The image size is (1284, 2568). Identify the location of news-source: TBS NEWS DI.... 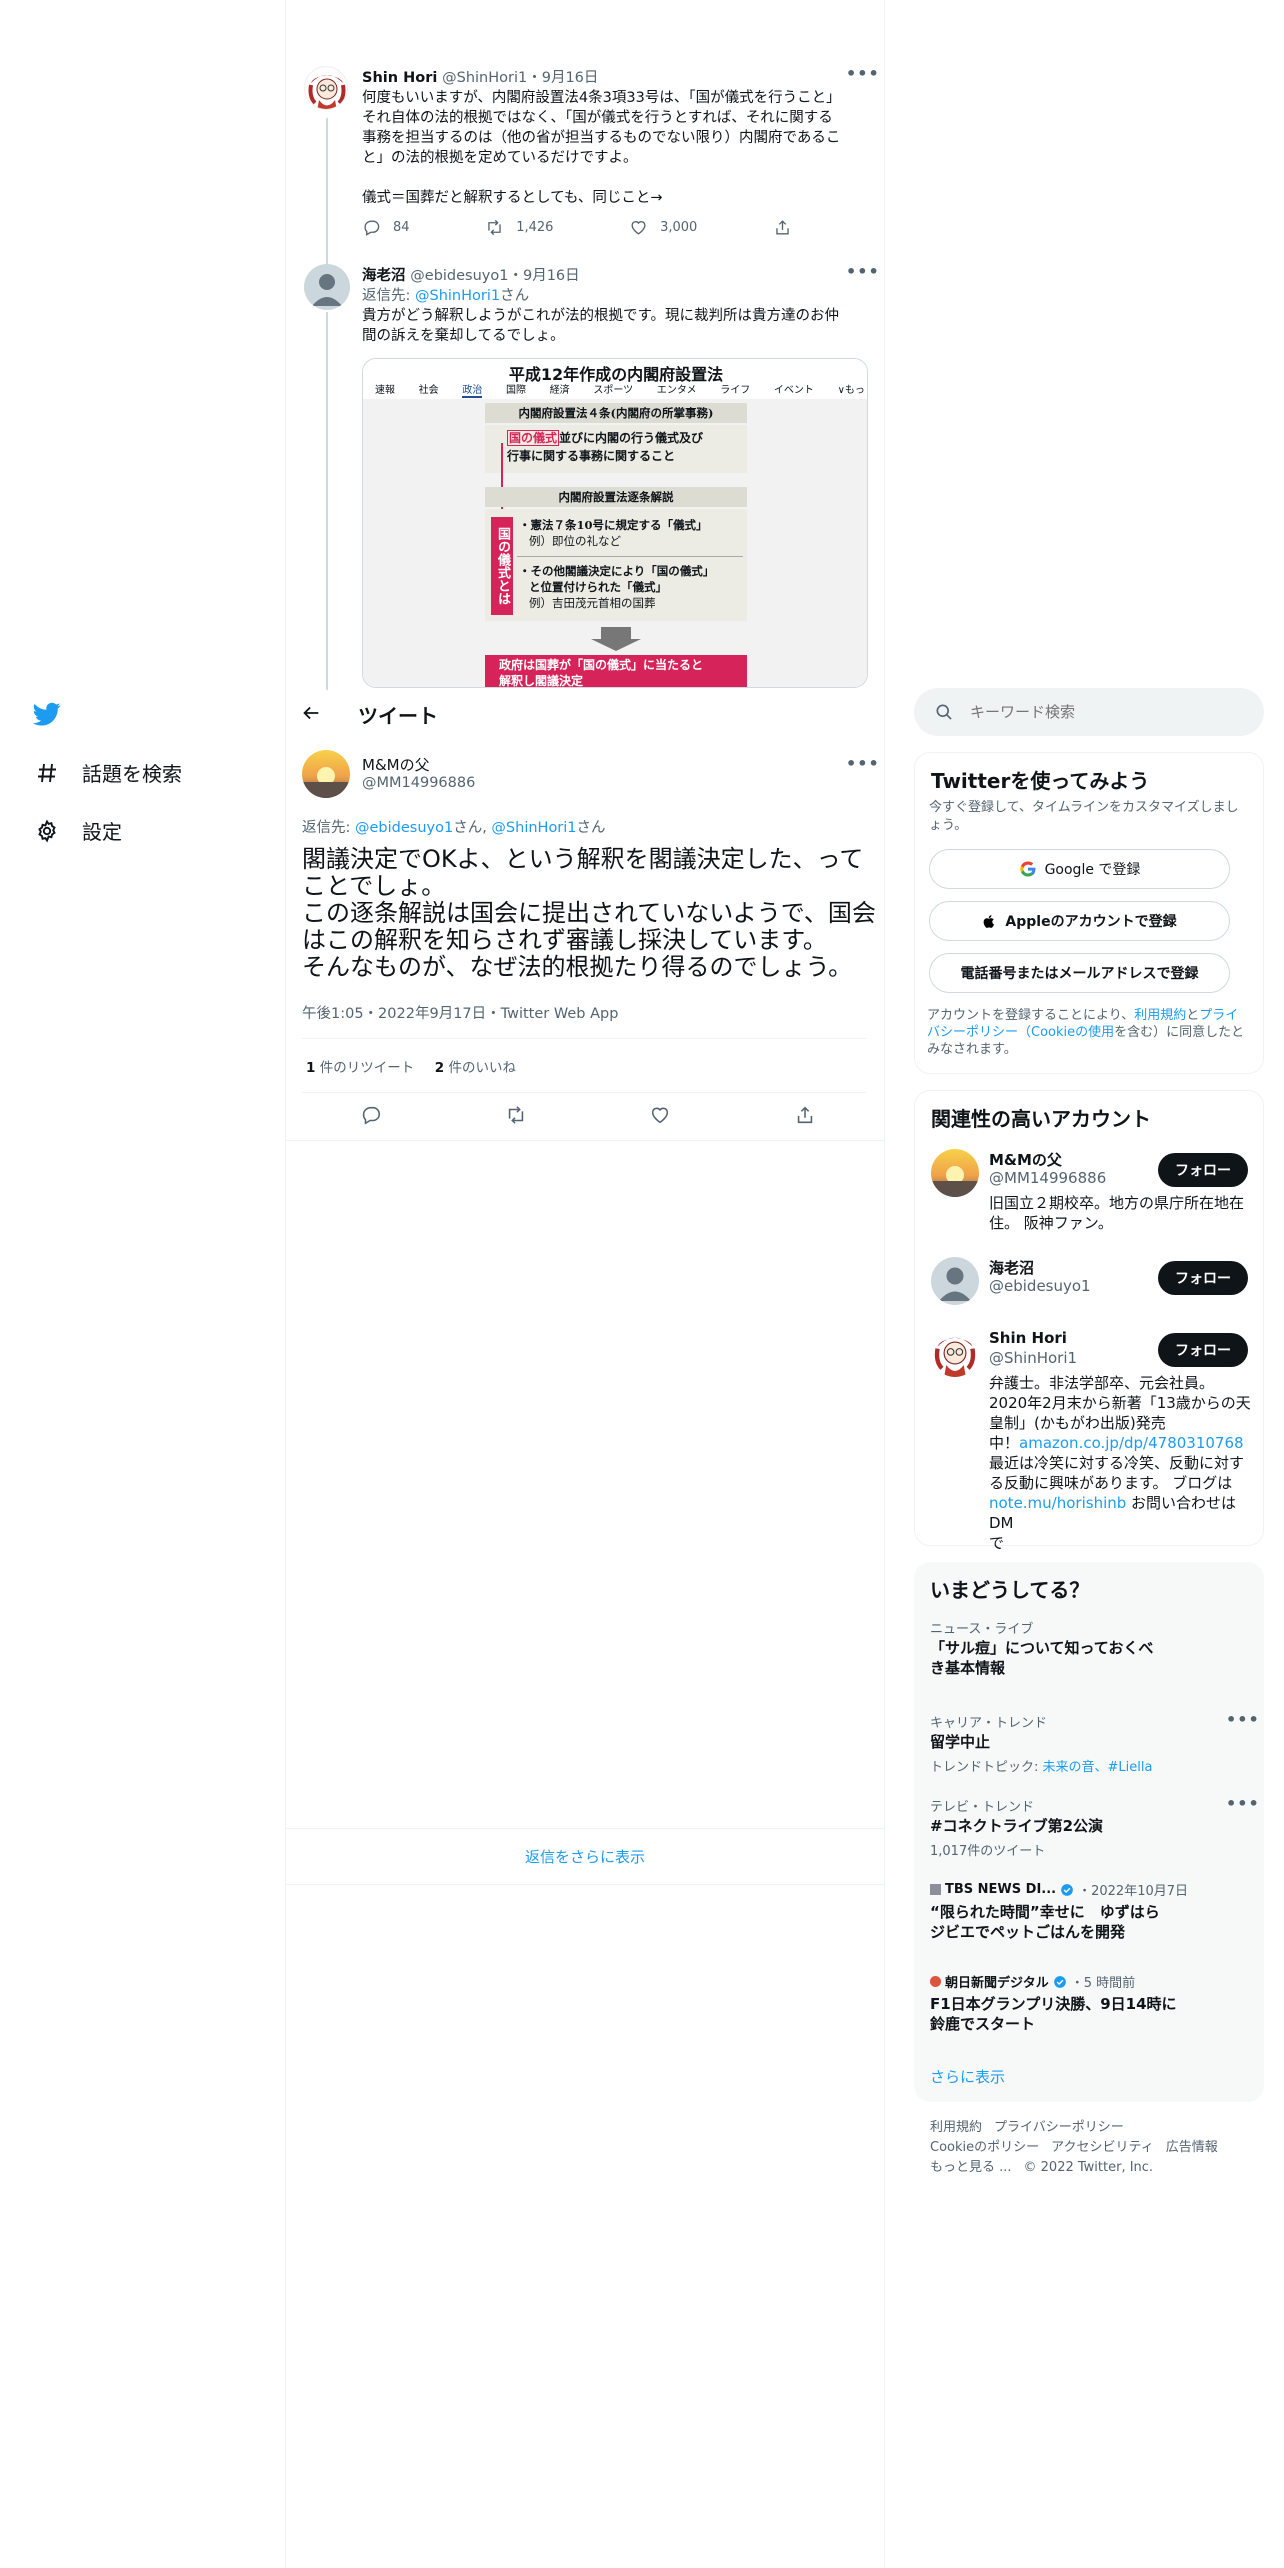
(1001, 1889).